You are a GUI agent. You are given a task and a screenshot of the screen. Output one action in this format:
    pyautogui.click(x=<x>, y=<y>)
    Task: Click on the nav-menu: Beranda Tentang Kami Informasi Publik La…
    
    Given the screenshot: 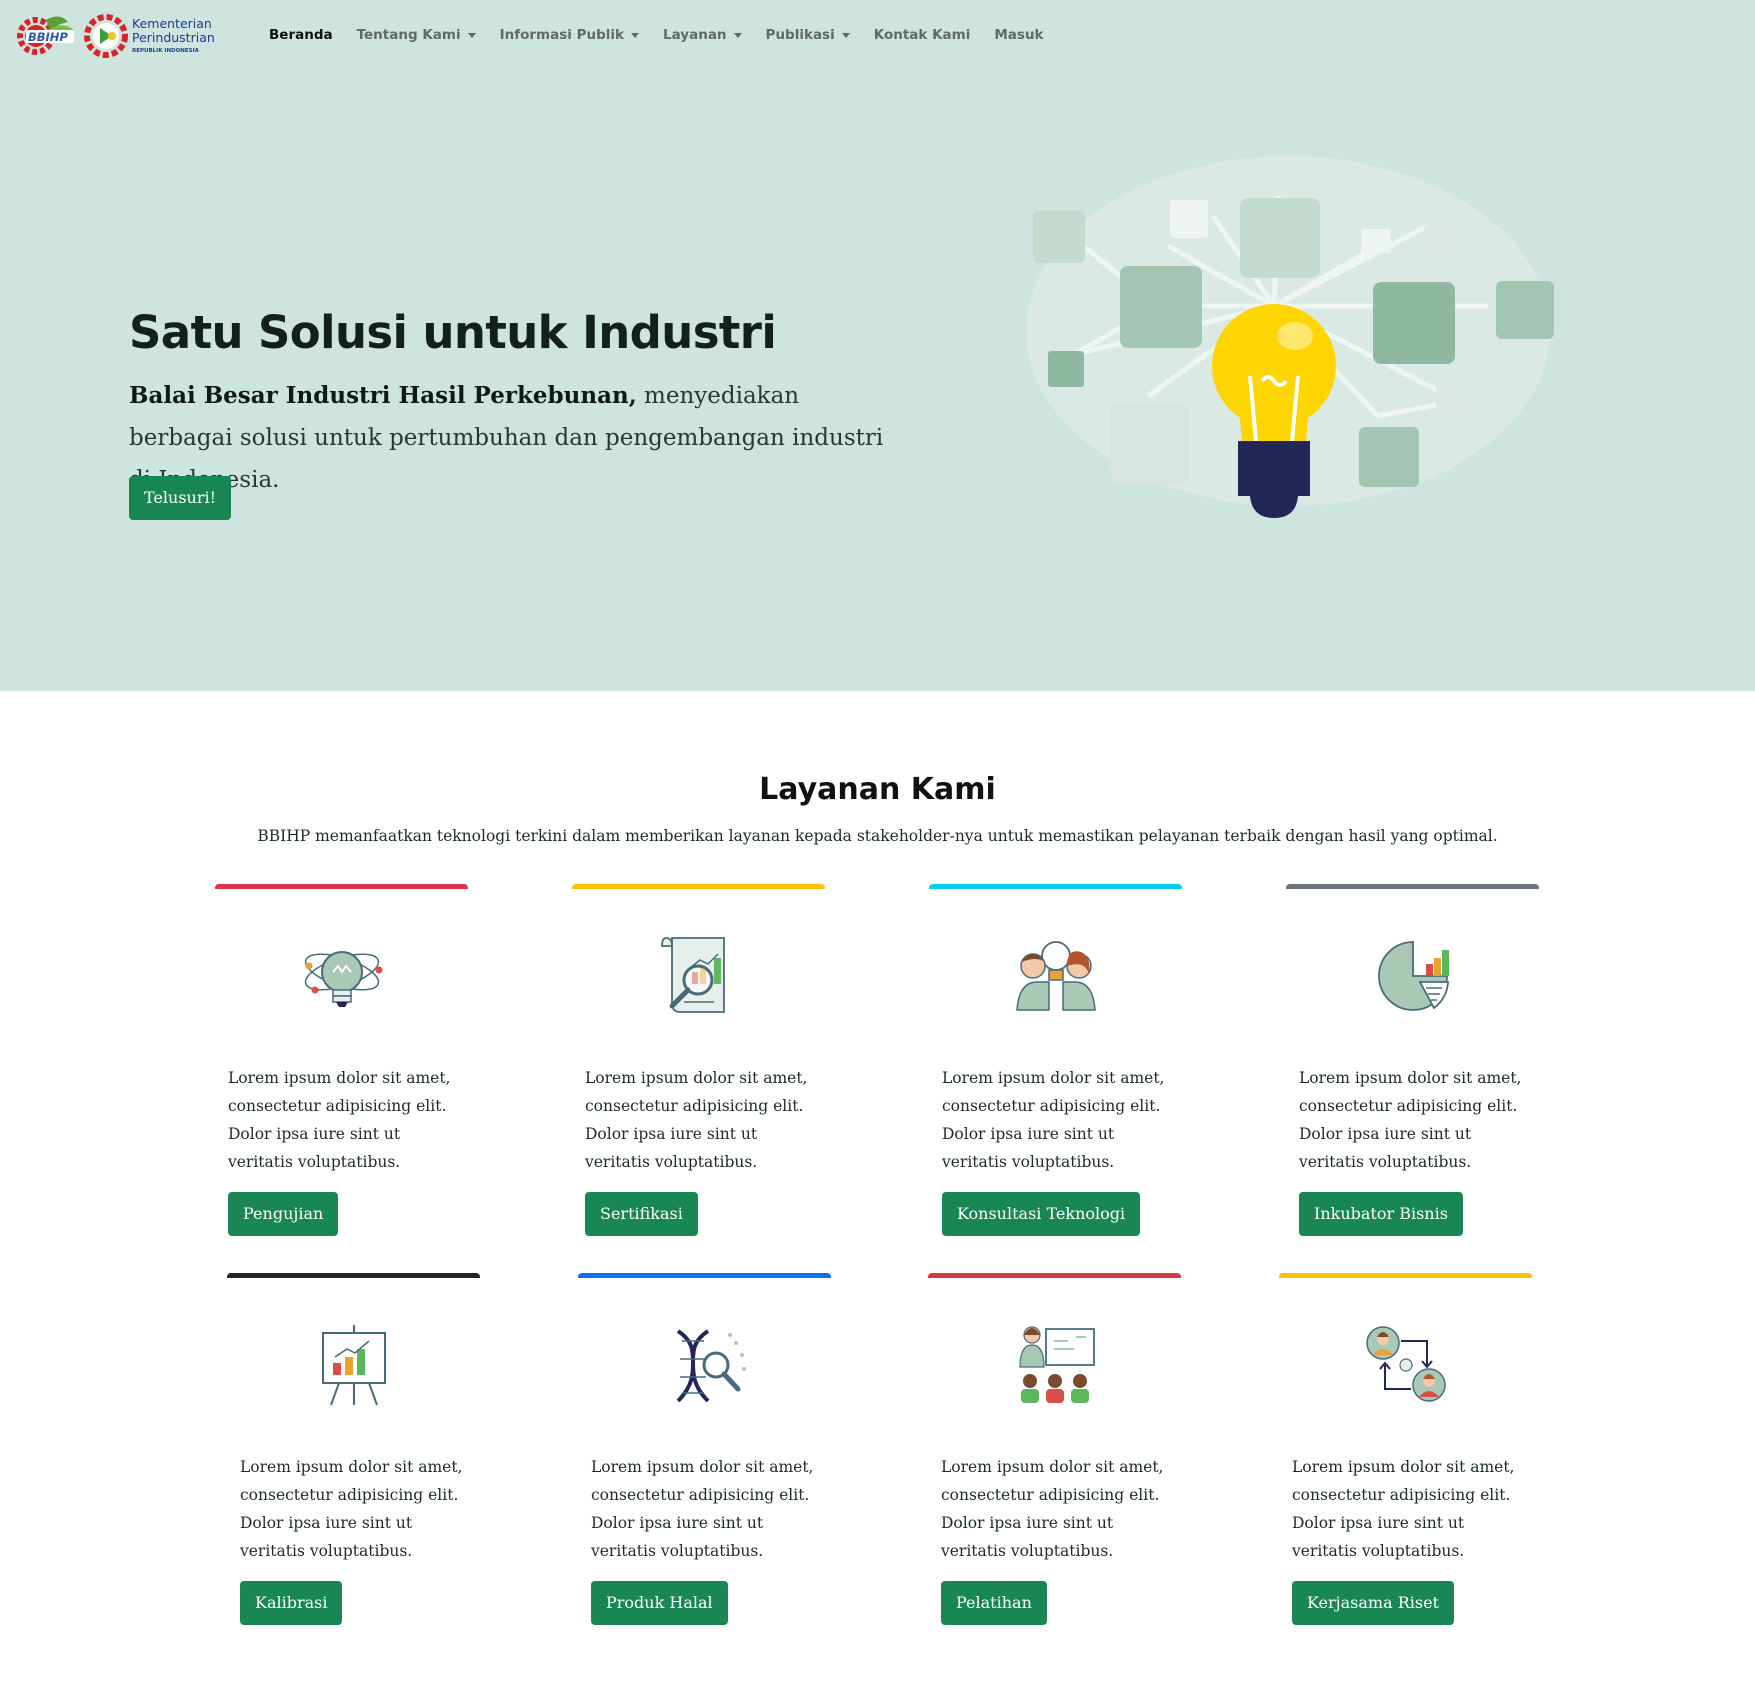 What is the action you would take?
    pyautogui.click(x=668, y=35)
    